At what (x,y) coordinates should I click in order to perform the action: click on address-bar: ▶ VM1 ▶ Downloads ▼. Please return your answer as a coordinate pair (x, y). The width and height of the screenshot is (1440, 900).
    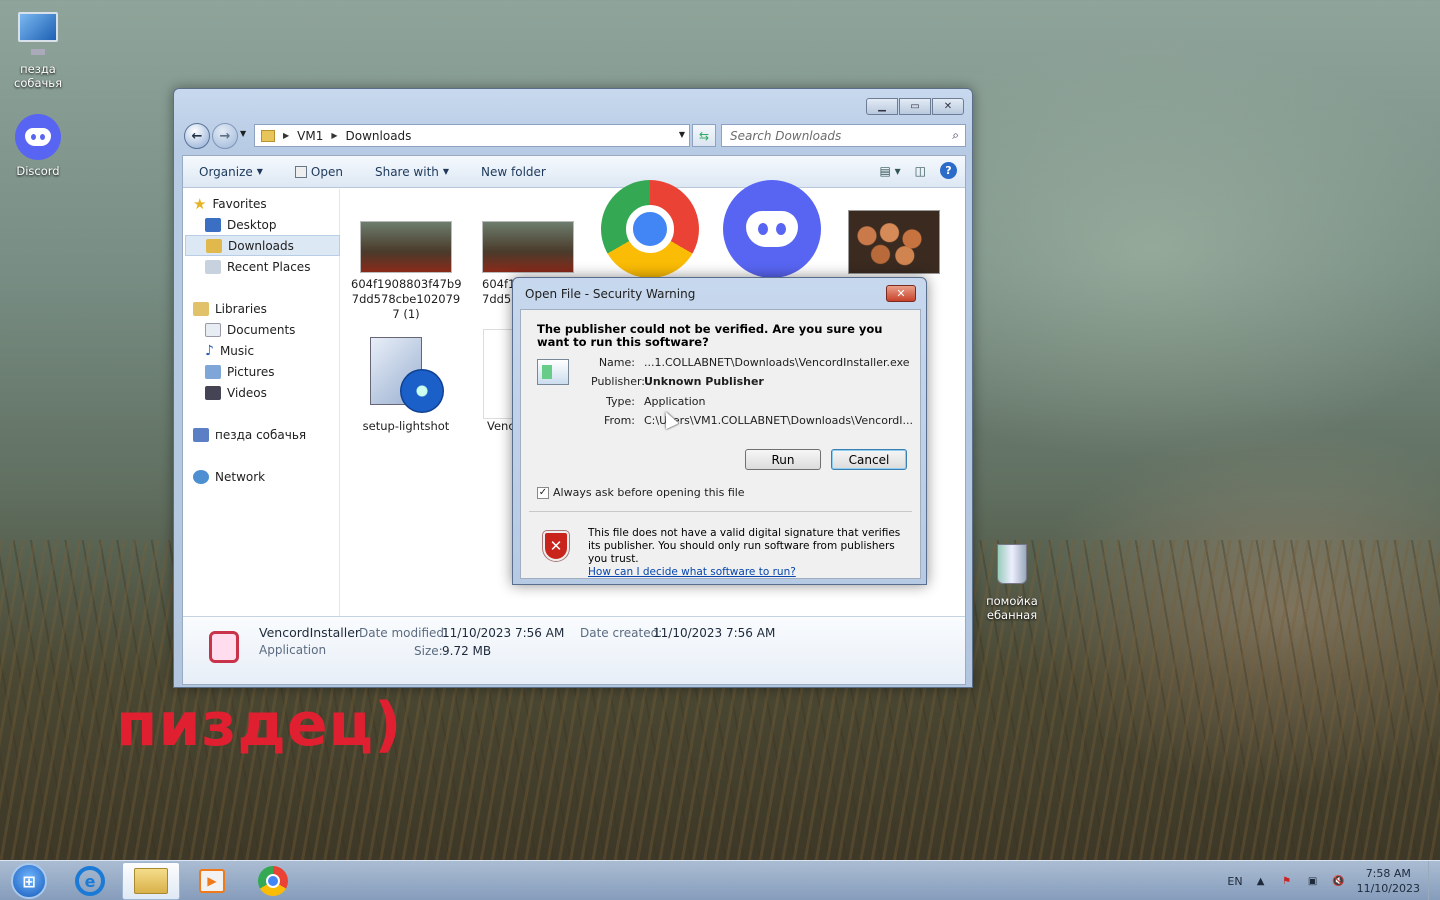
    Looking at the image, I should click on (472, 135).